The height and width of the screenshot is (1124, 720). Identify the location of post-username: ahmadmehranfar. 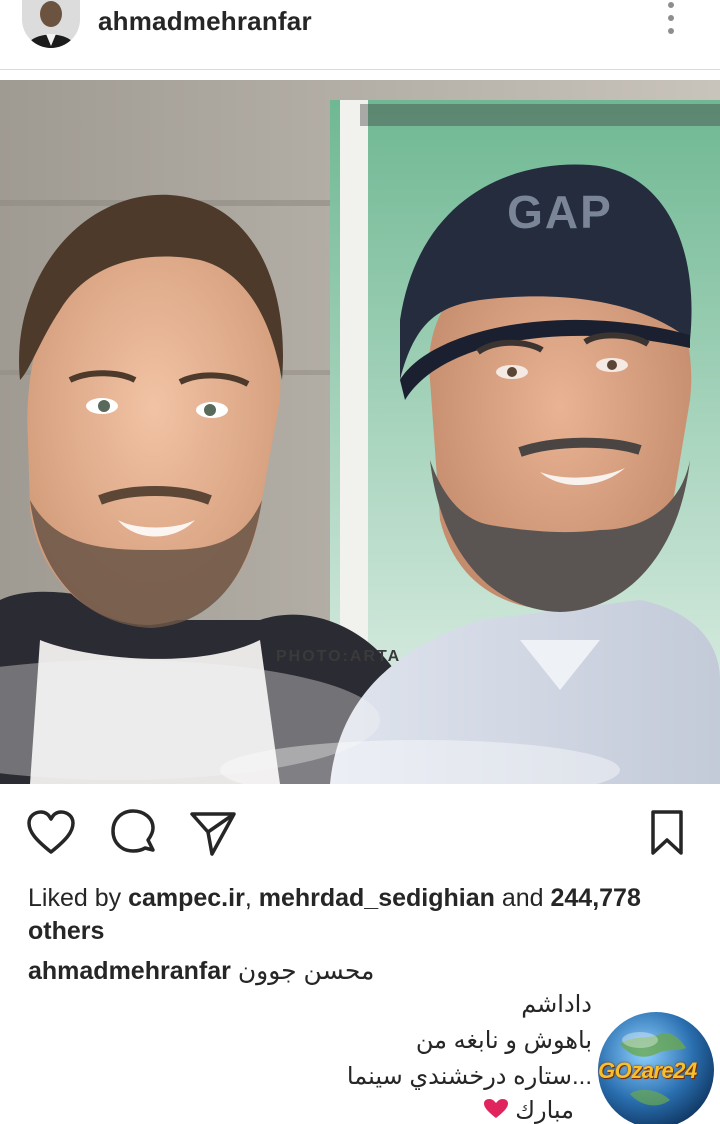
(205, 21).